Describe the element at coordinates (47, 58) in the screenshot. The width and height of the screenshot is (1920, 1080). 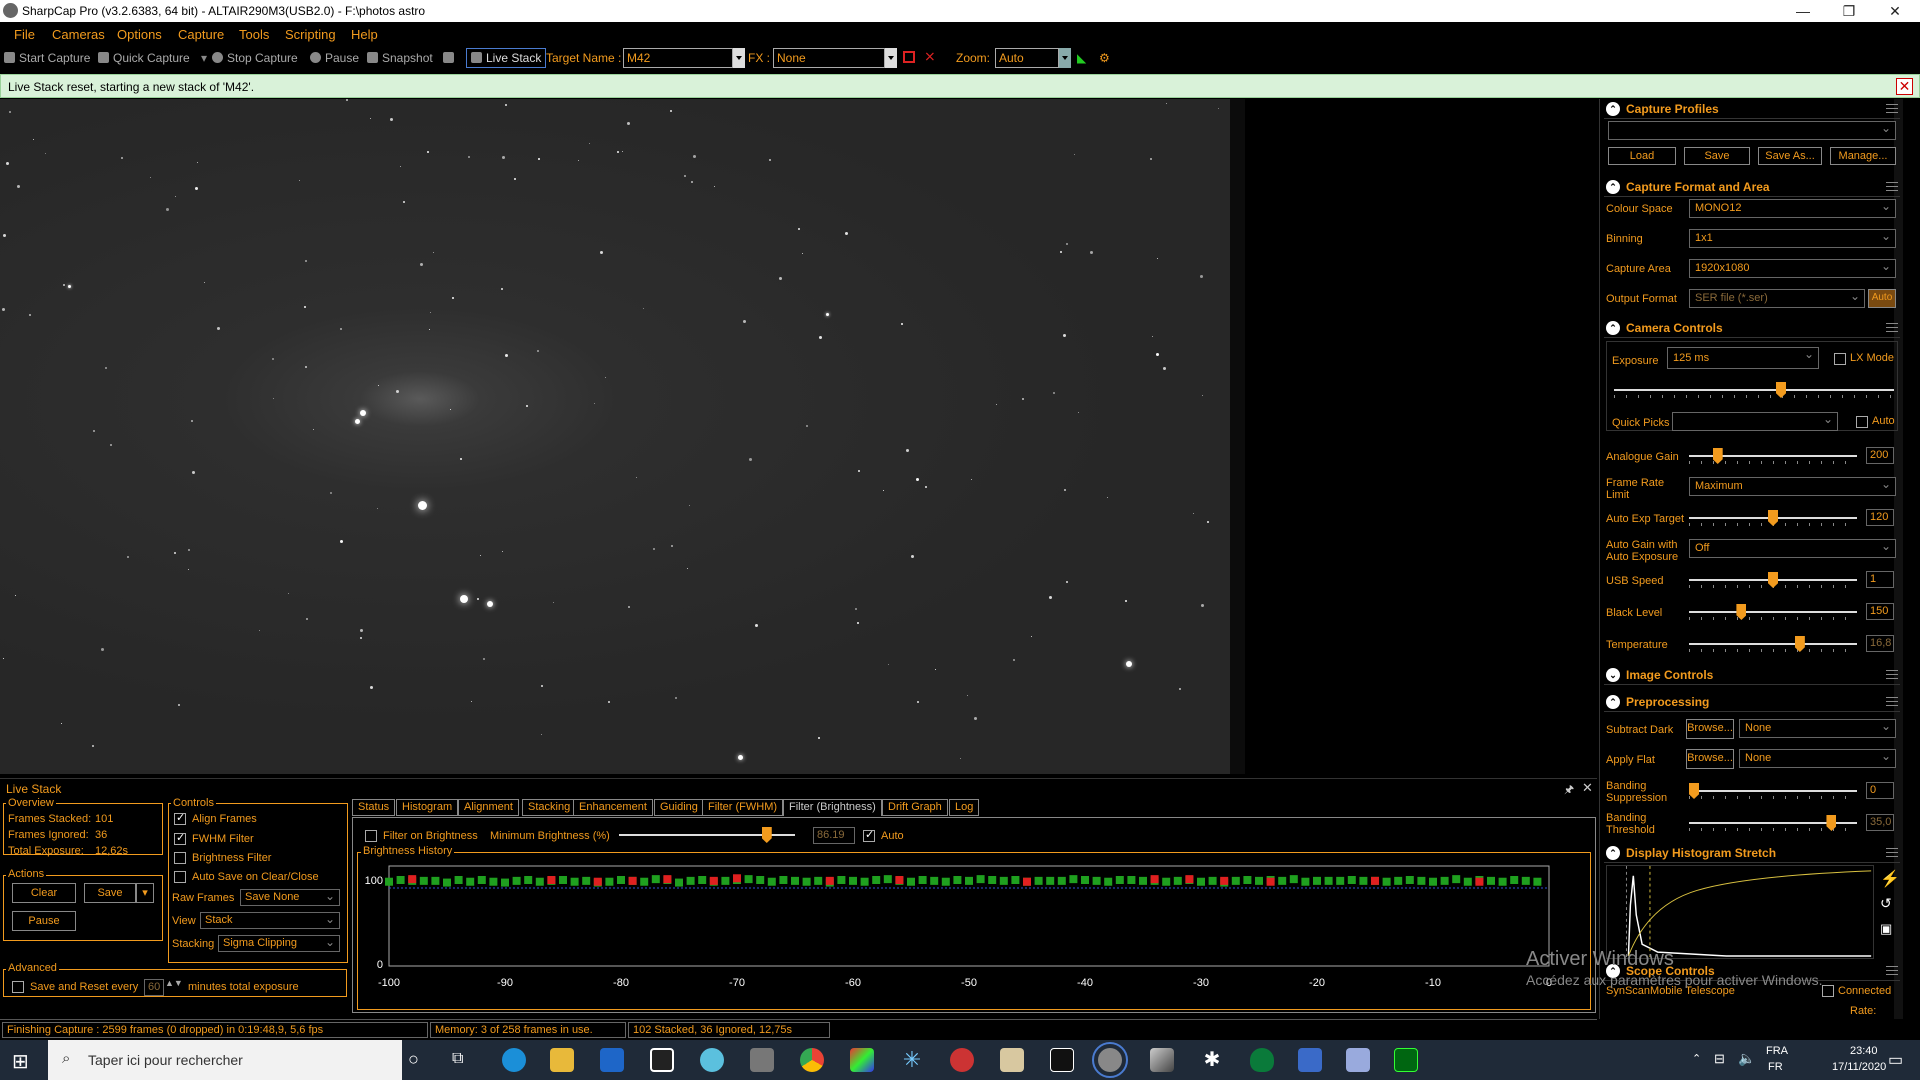
I see `start-capture-button: Start Capture` at that location.